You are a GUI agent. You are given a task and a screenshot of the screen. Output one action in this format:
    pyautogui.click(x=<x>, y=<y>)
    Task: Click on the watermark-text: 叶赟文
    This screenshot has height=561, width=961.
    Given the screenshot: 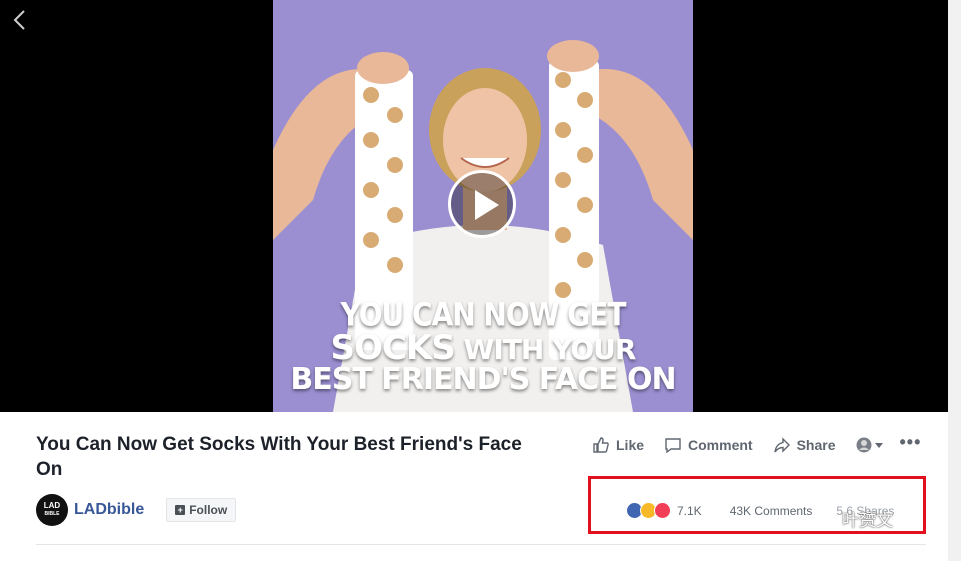 What is the action you would take?
    pyautogui.click(x=867, y=520)
    